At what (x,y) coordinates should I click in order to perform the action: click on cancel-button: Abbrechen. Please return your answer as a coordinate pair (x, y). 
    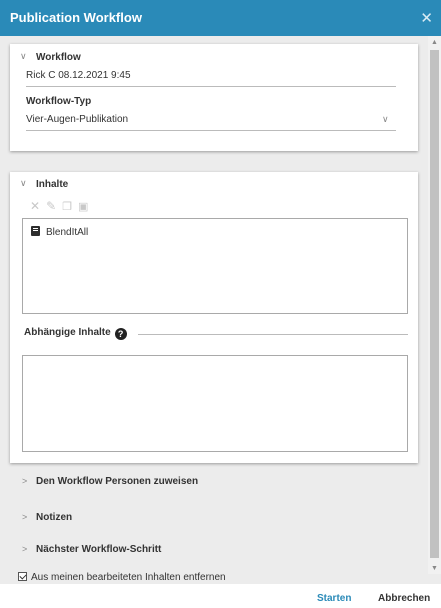
    Looking at the image, I should click on (404, 598).